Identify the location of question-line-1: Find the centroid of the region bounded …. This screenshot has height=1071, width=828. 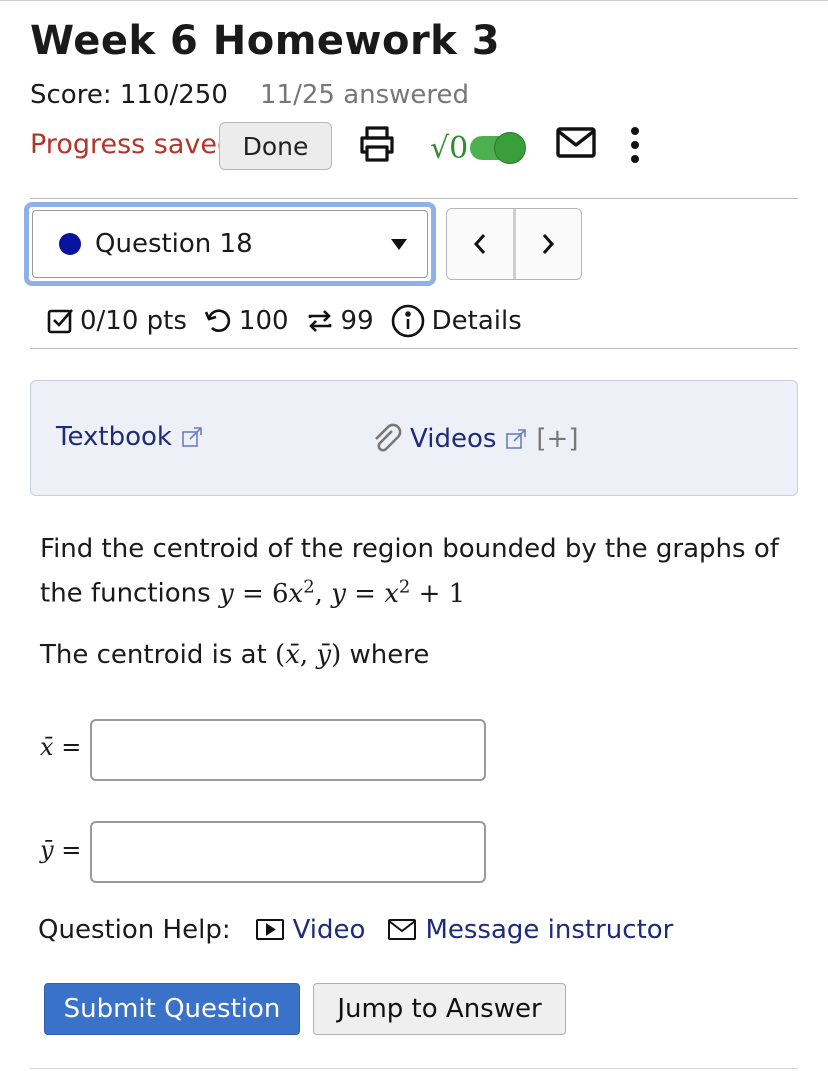
(409, 549).